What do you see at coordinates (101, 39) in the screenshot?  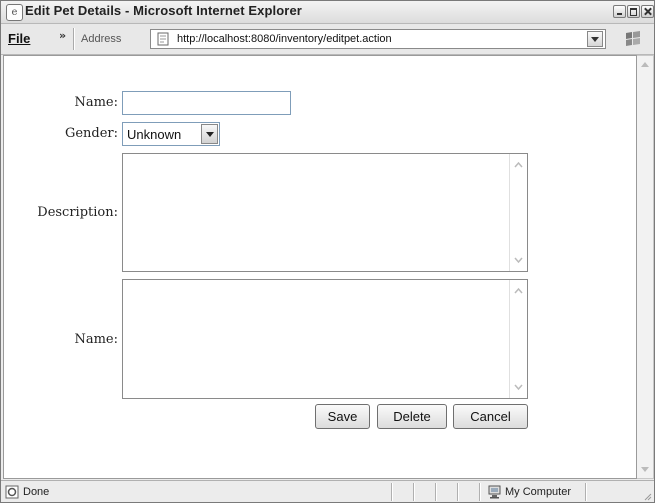 I see `address-label: Address` at bounding box center [101, 39].